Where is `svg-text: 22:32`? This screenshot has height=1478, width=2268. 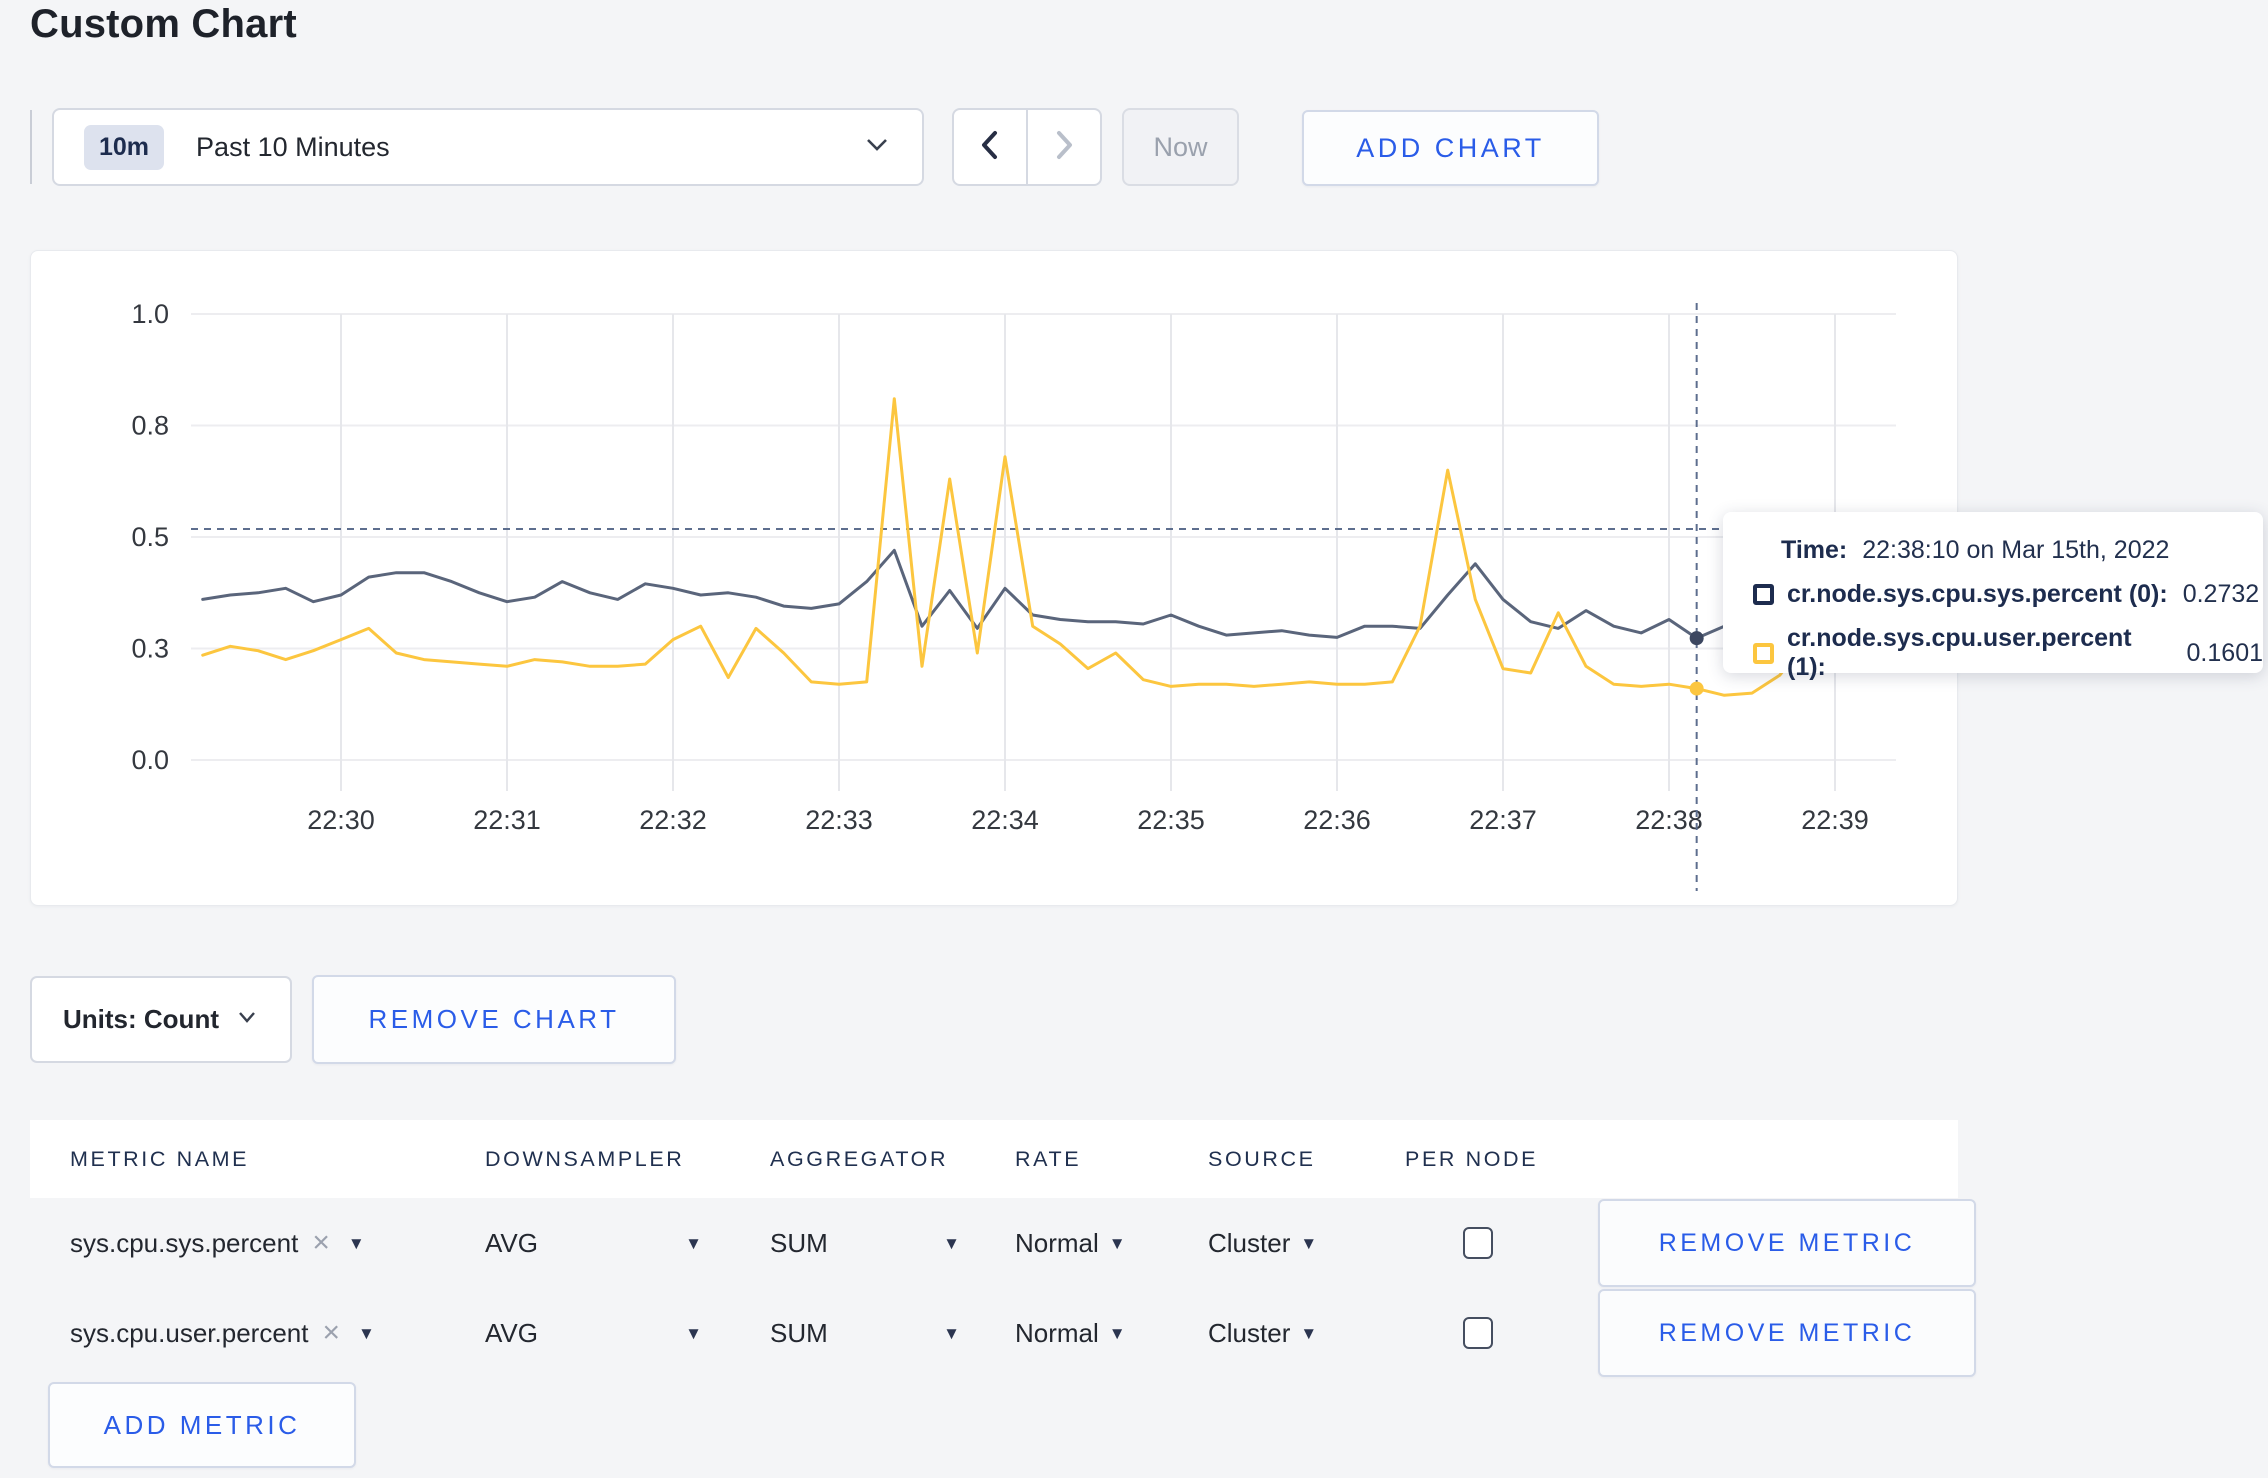 svg-text: 22:32 is located at coordinates (673, 820).